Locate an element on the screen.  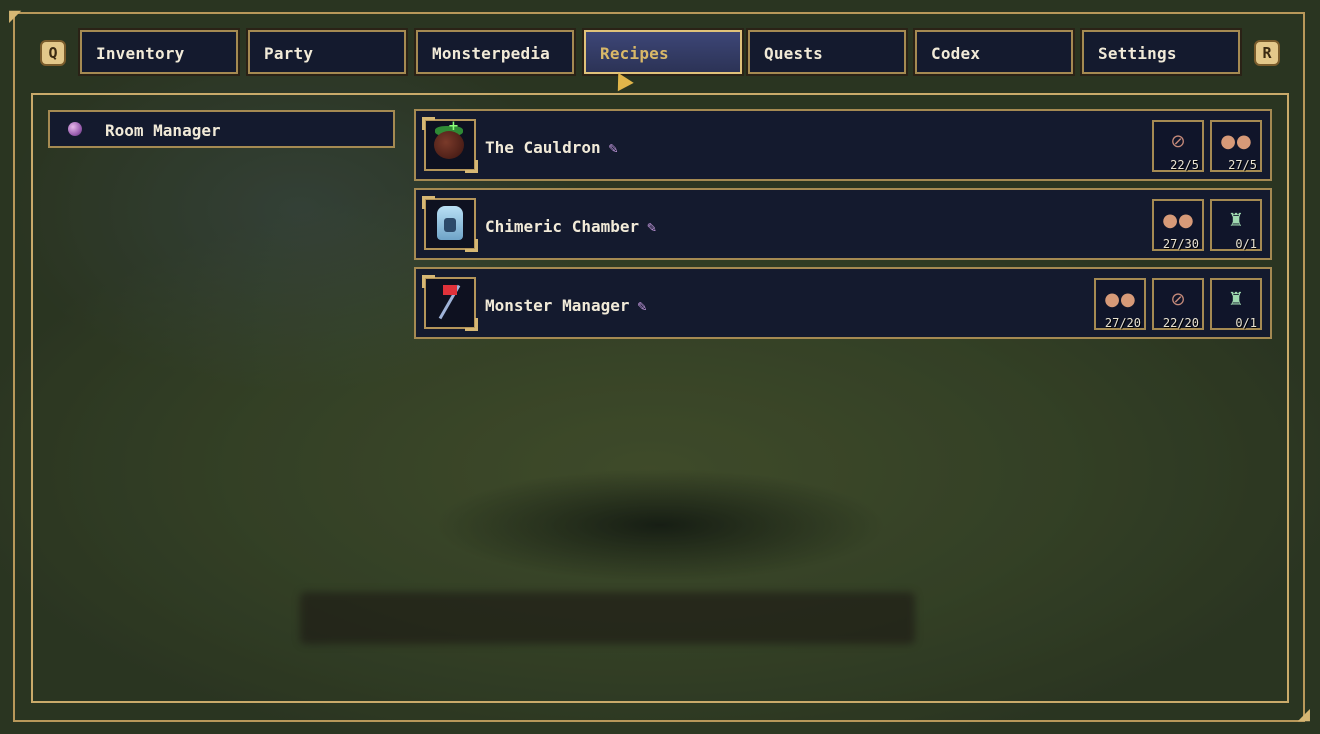
recipe-name: The Cauldron ✎ is located at coordinates (551, 147).